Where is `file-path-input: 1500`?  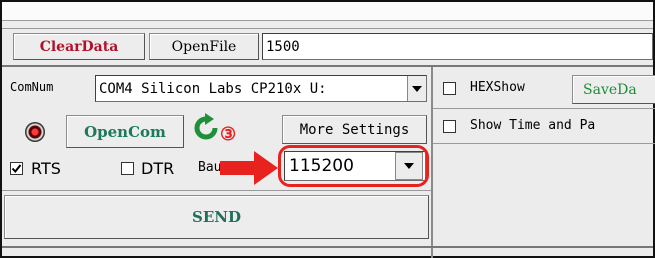 file-path-input: 1500 is located at coordinates (457, 46).